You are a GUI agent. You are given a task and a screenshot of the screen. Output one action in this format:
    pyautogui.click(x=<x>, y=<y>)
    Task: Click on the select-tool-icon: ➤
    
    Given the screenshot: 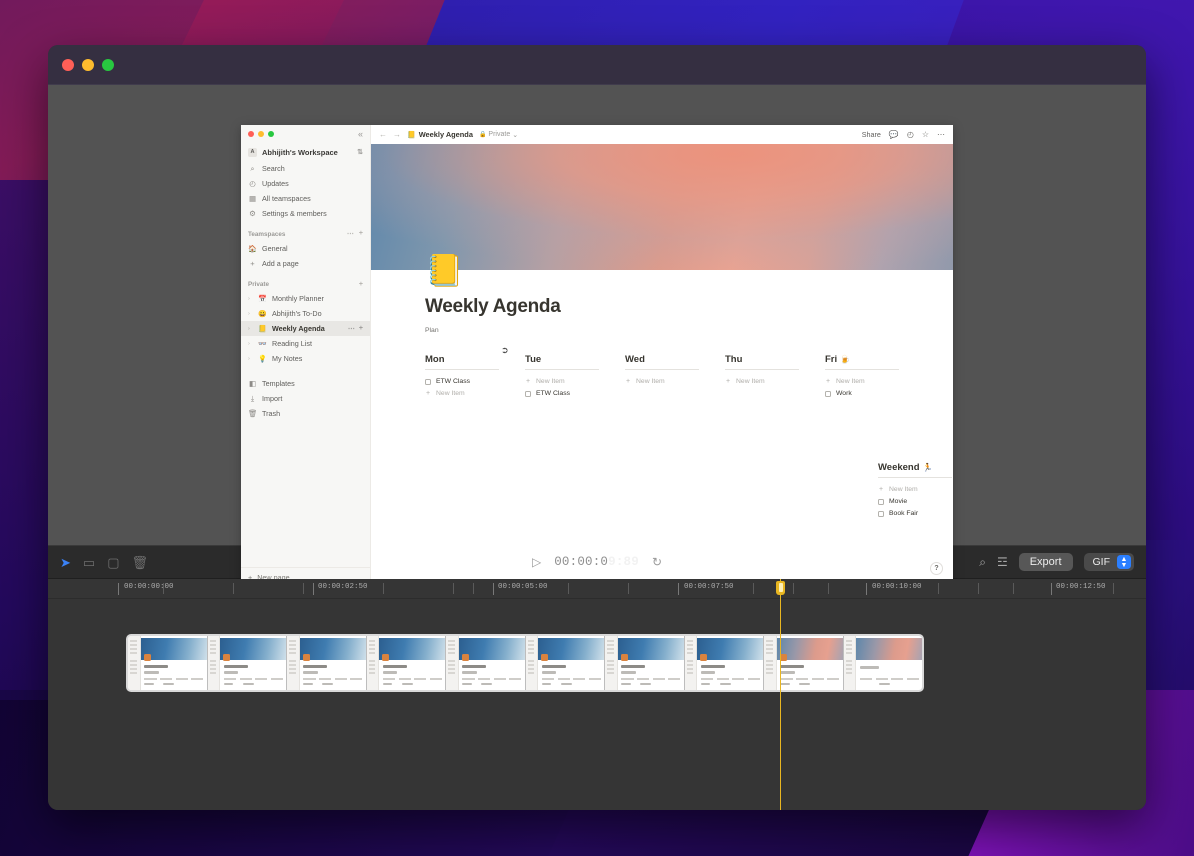 What is the action you would take?
    pyautogui.click(x=65, y=562)
    